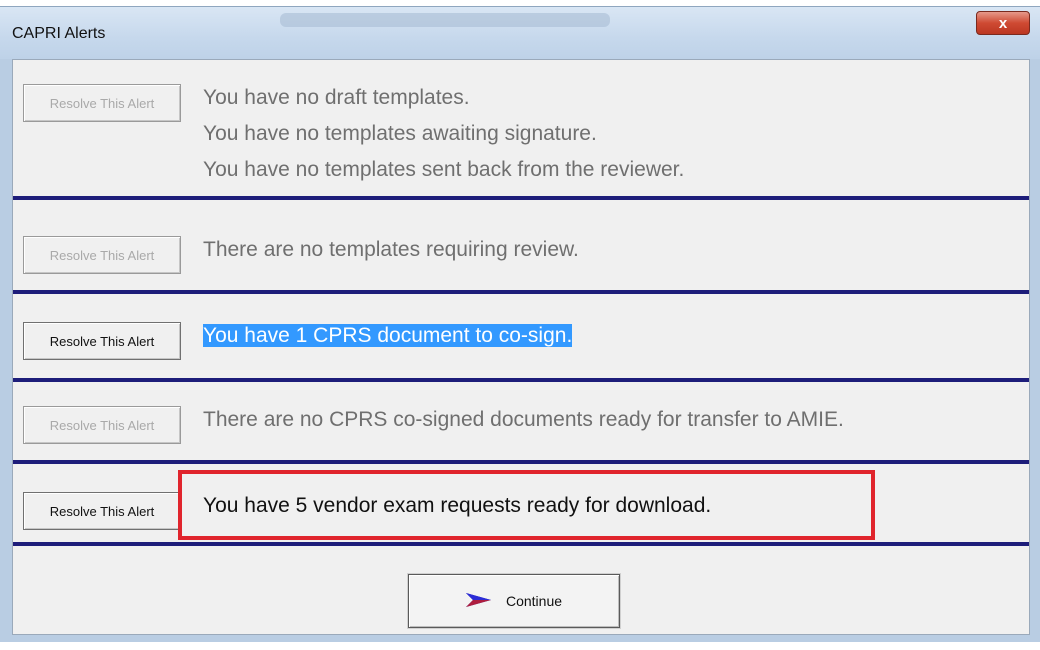 This screenshot has width=1040, height=650. What do you see at coordinates (391, 249) in the screenshot?
I see `alert-message: There are no templates requiring review.` at bounding box center [391, 249].